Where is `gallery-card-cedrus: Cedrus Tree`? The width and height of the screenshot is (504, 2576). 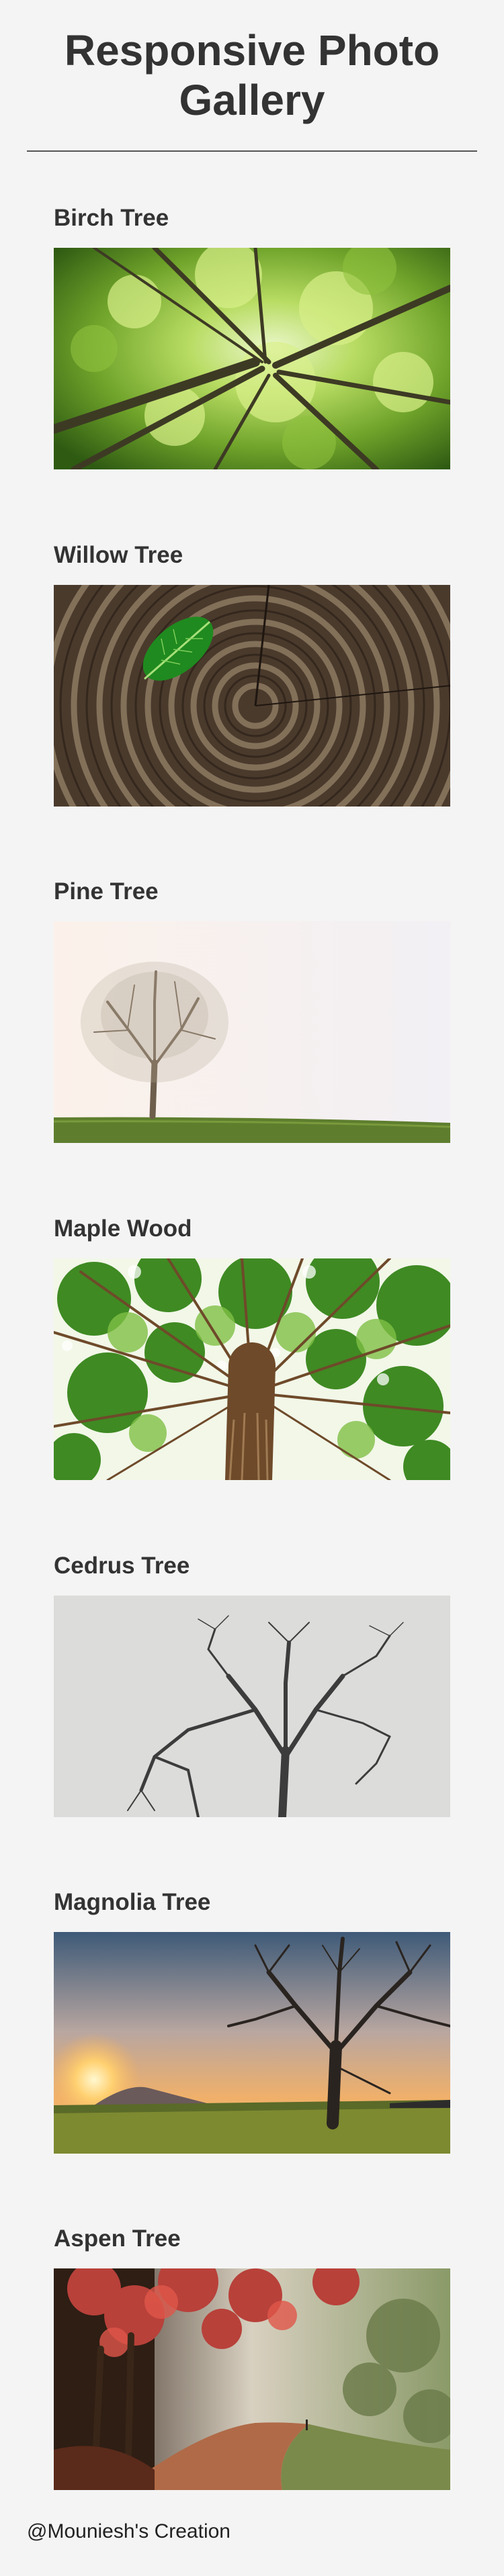 gallery-card-cedrus: Cedrus Tree is located at coordinates (252, 1685).